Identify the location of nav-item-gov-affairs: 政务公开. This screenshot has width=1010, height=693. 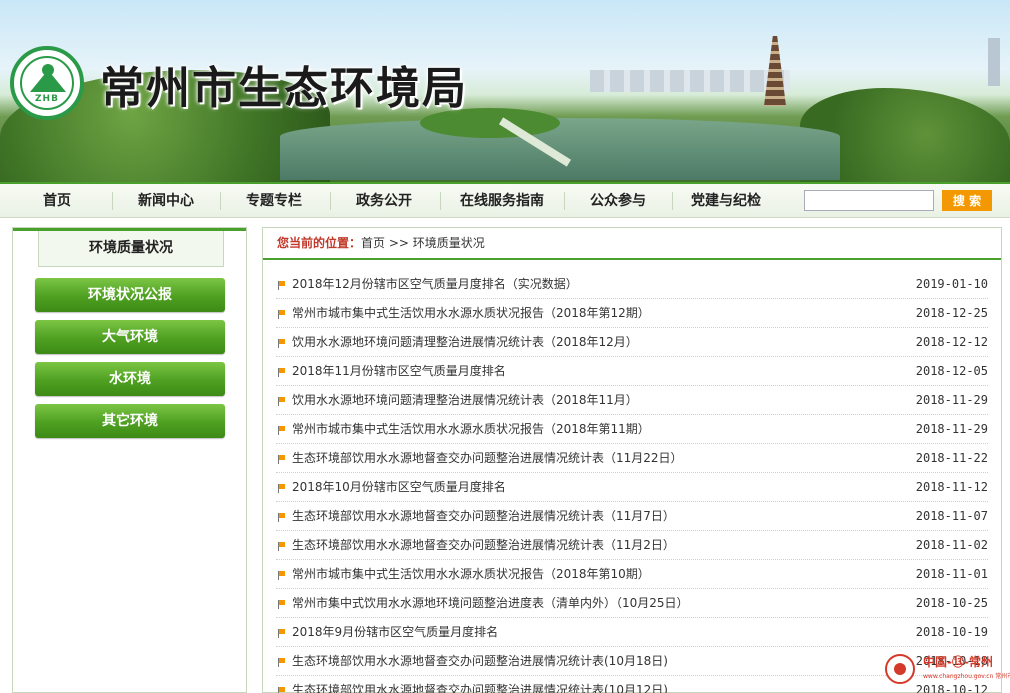
(384, 201).